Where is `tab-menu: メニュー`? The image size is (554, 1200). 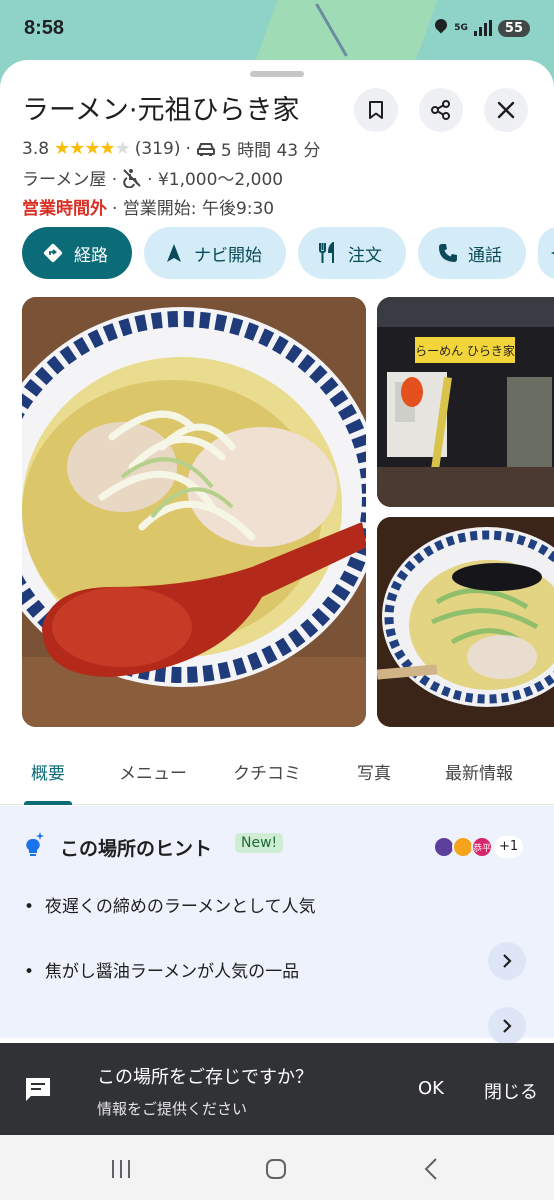
tab-menu: メニュー is located at coordinates (153, 771).